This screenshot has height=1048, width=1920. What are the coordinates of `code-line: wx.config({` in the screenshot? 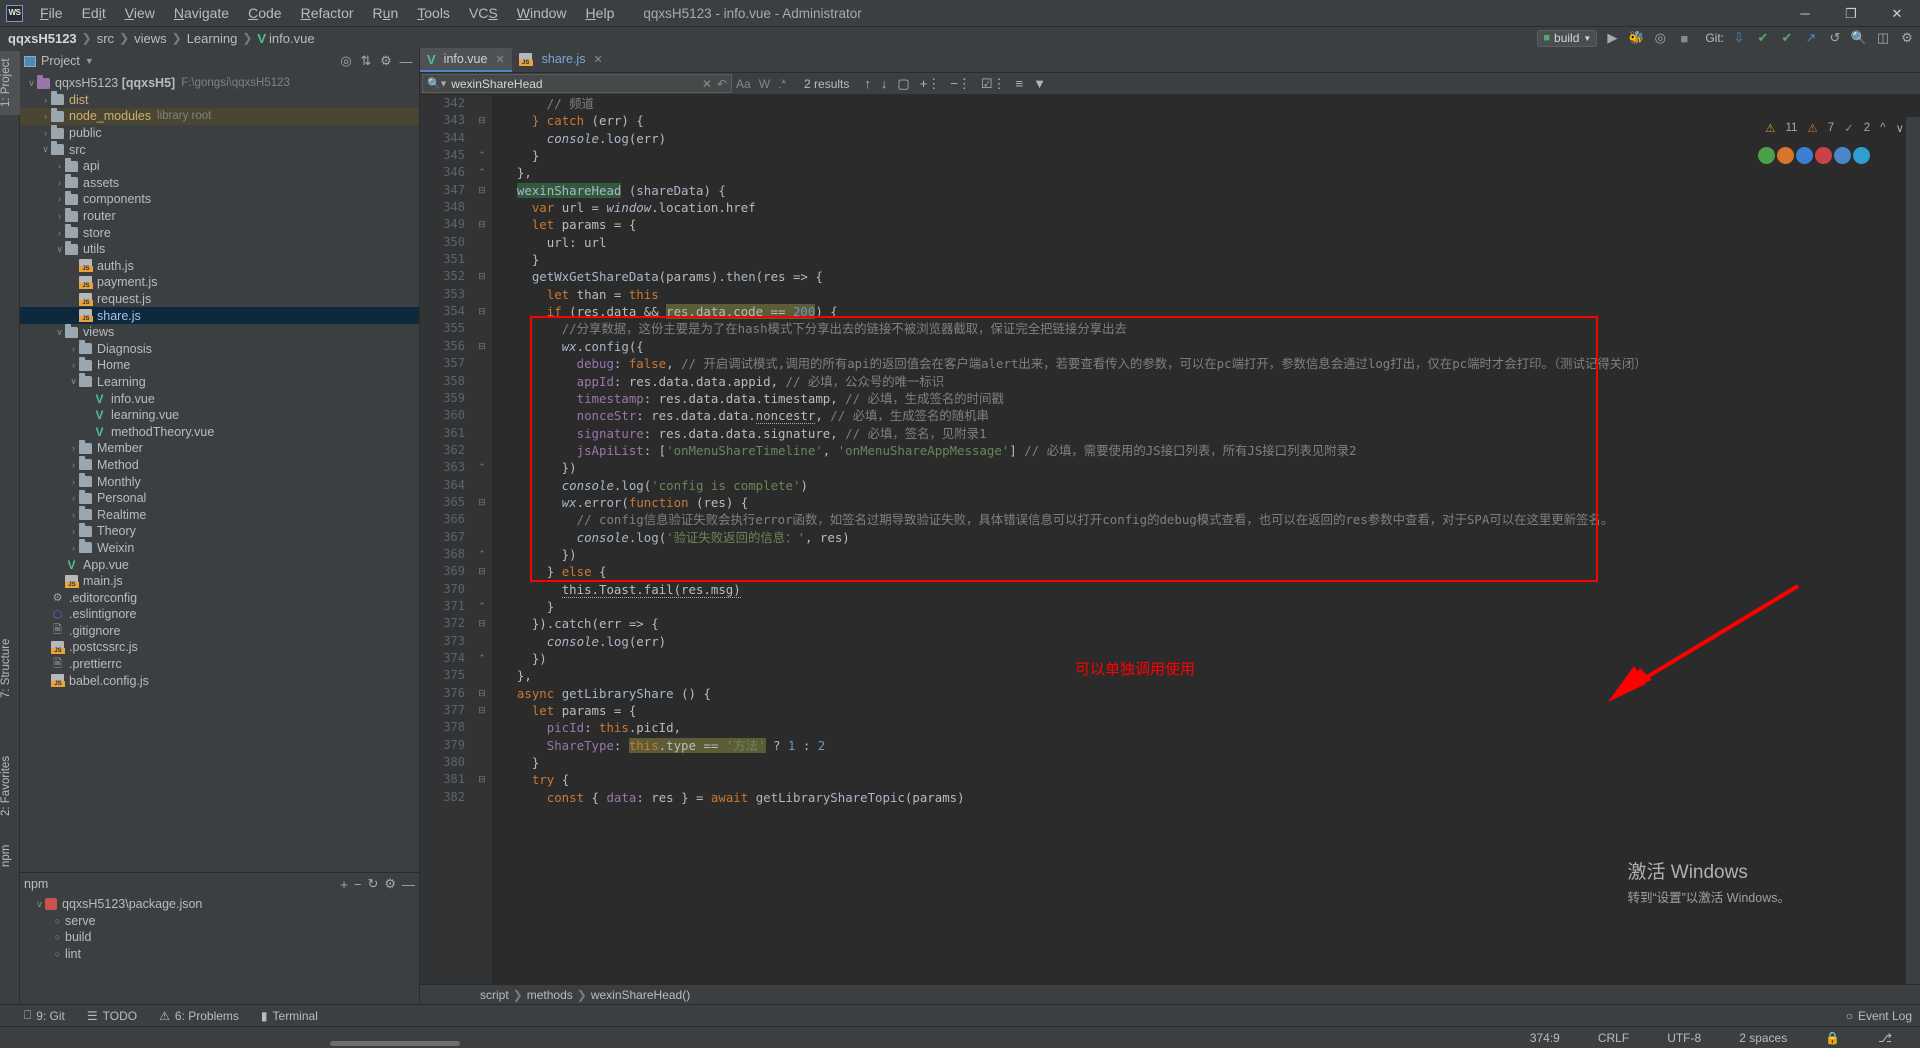 It's located at (1211, 346).